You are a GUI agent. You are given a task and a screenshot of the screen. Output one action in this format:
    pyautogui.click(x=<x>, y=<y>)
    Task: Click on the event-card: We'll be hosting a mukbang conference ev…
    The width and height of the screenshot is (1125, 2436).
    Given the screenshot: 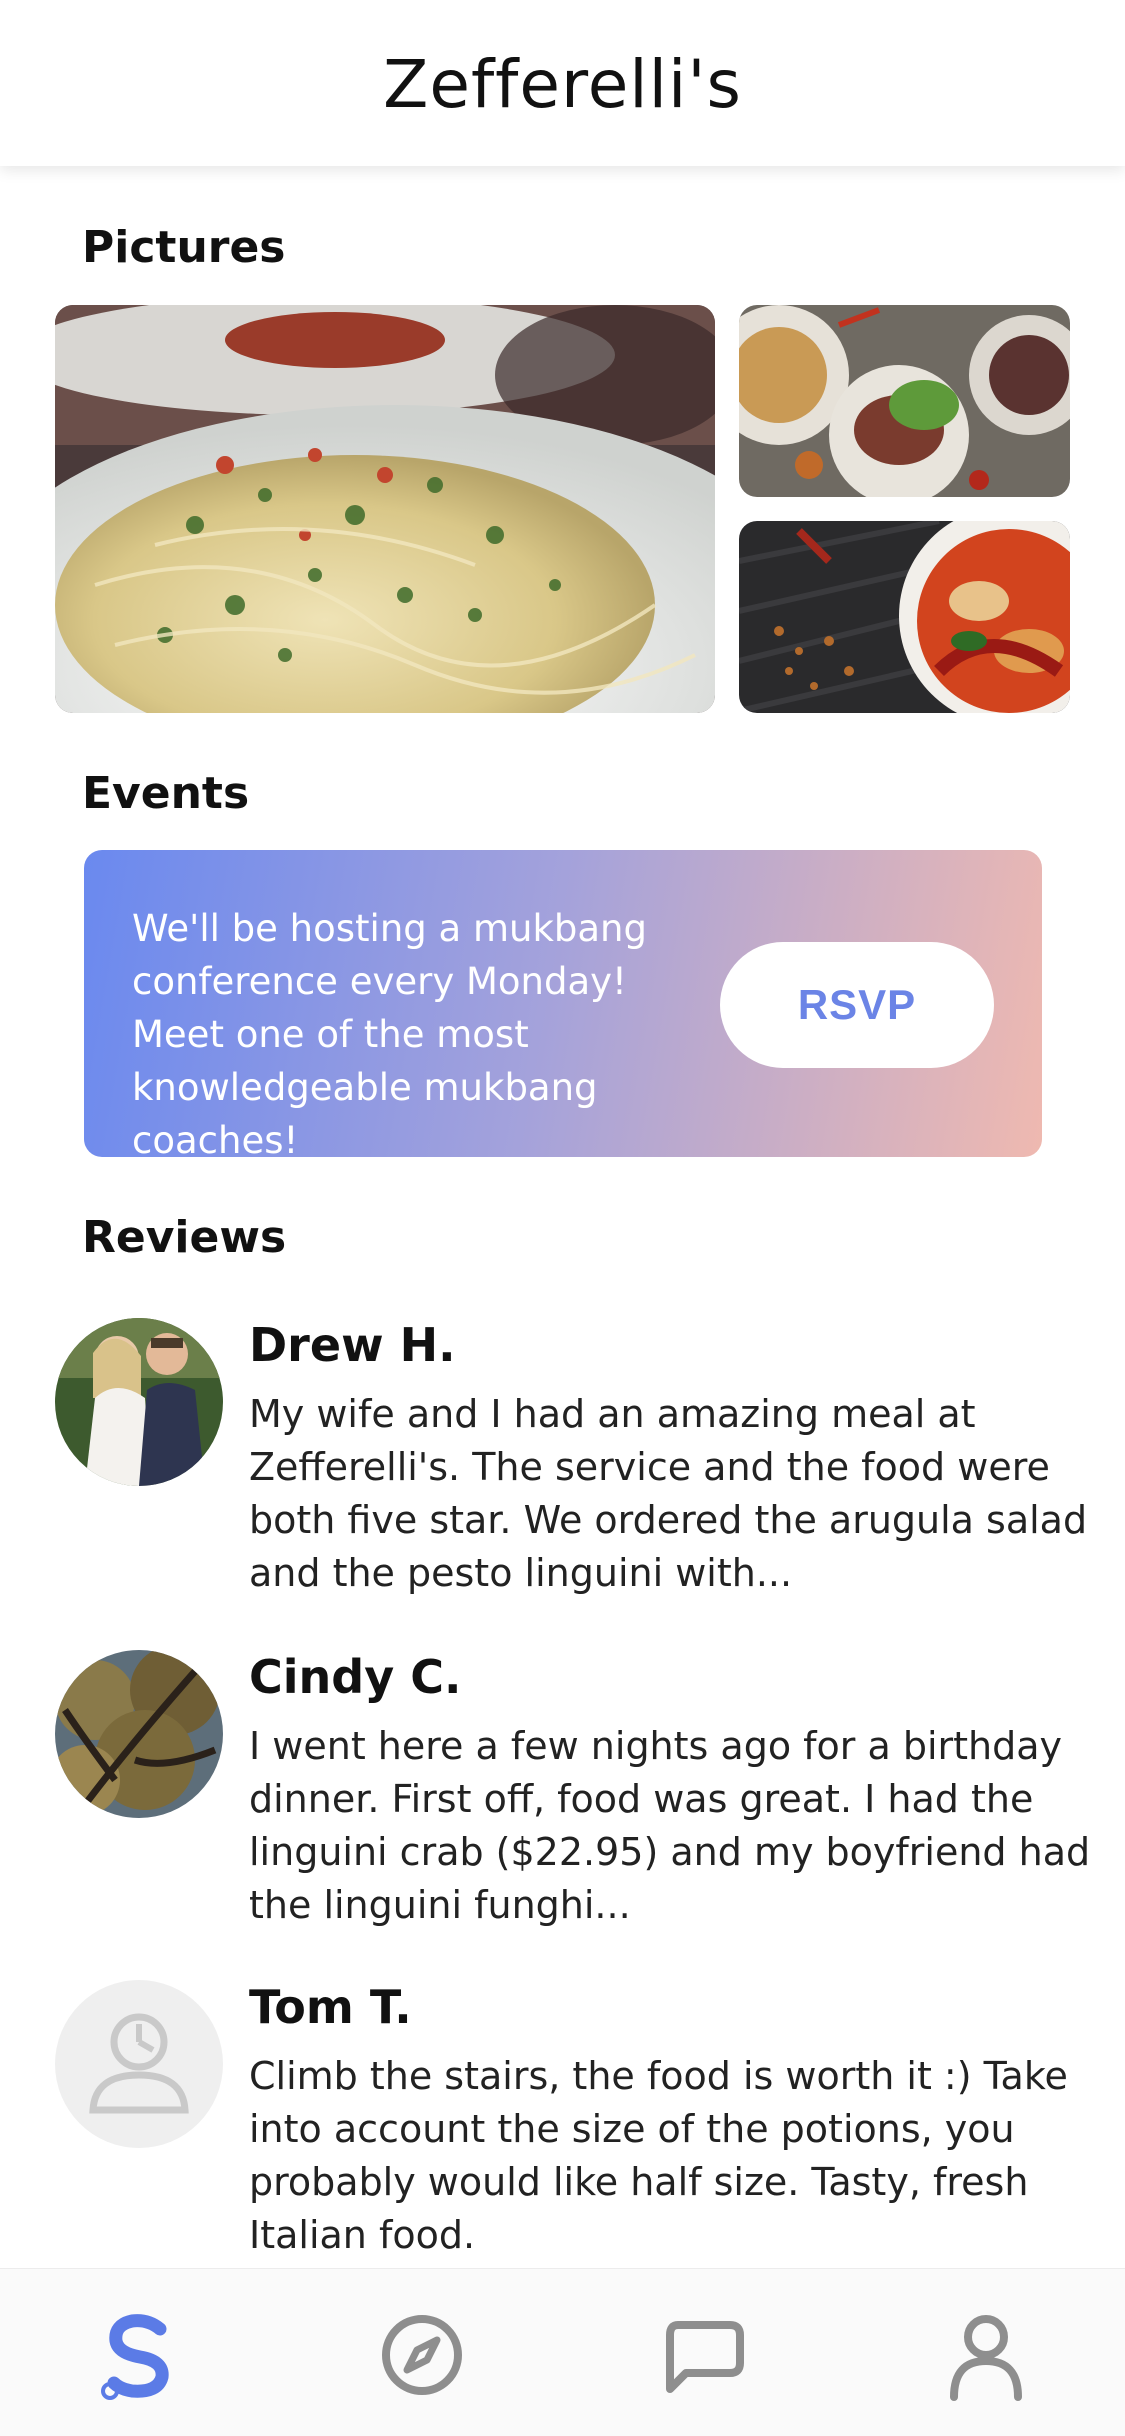 What is the action you would take?
    pyautogui.click(x=563, y=1003)
    